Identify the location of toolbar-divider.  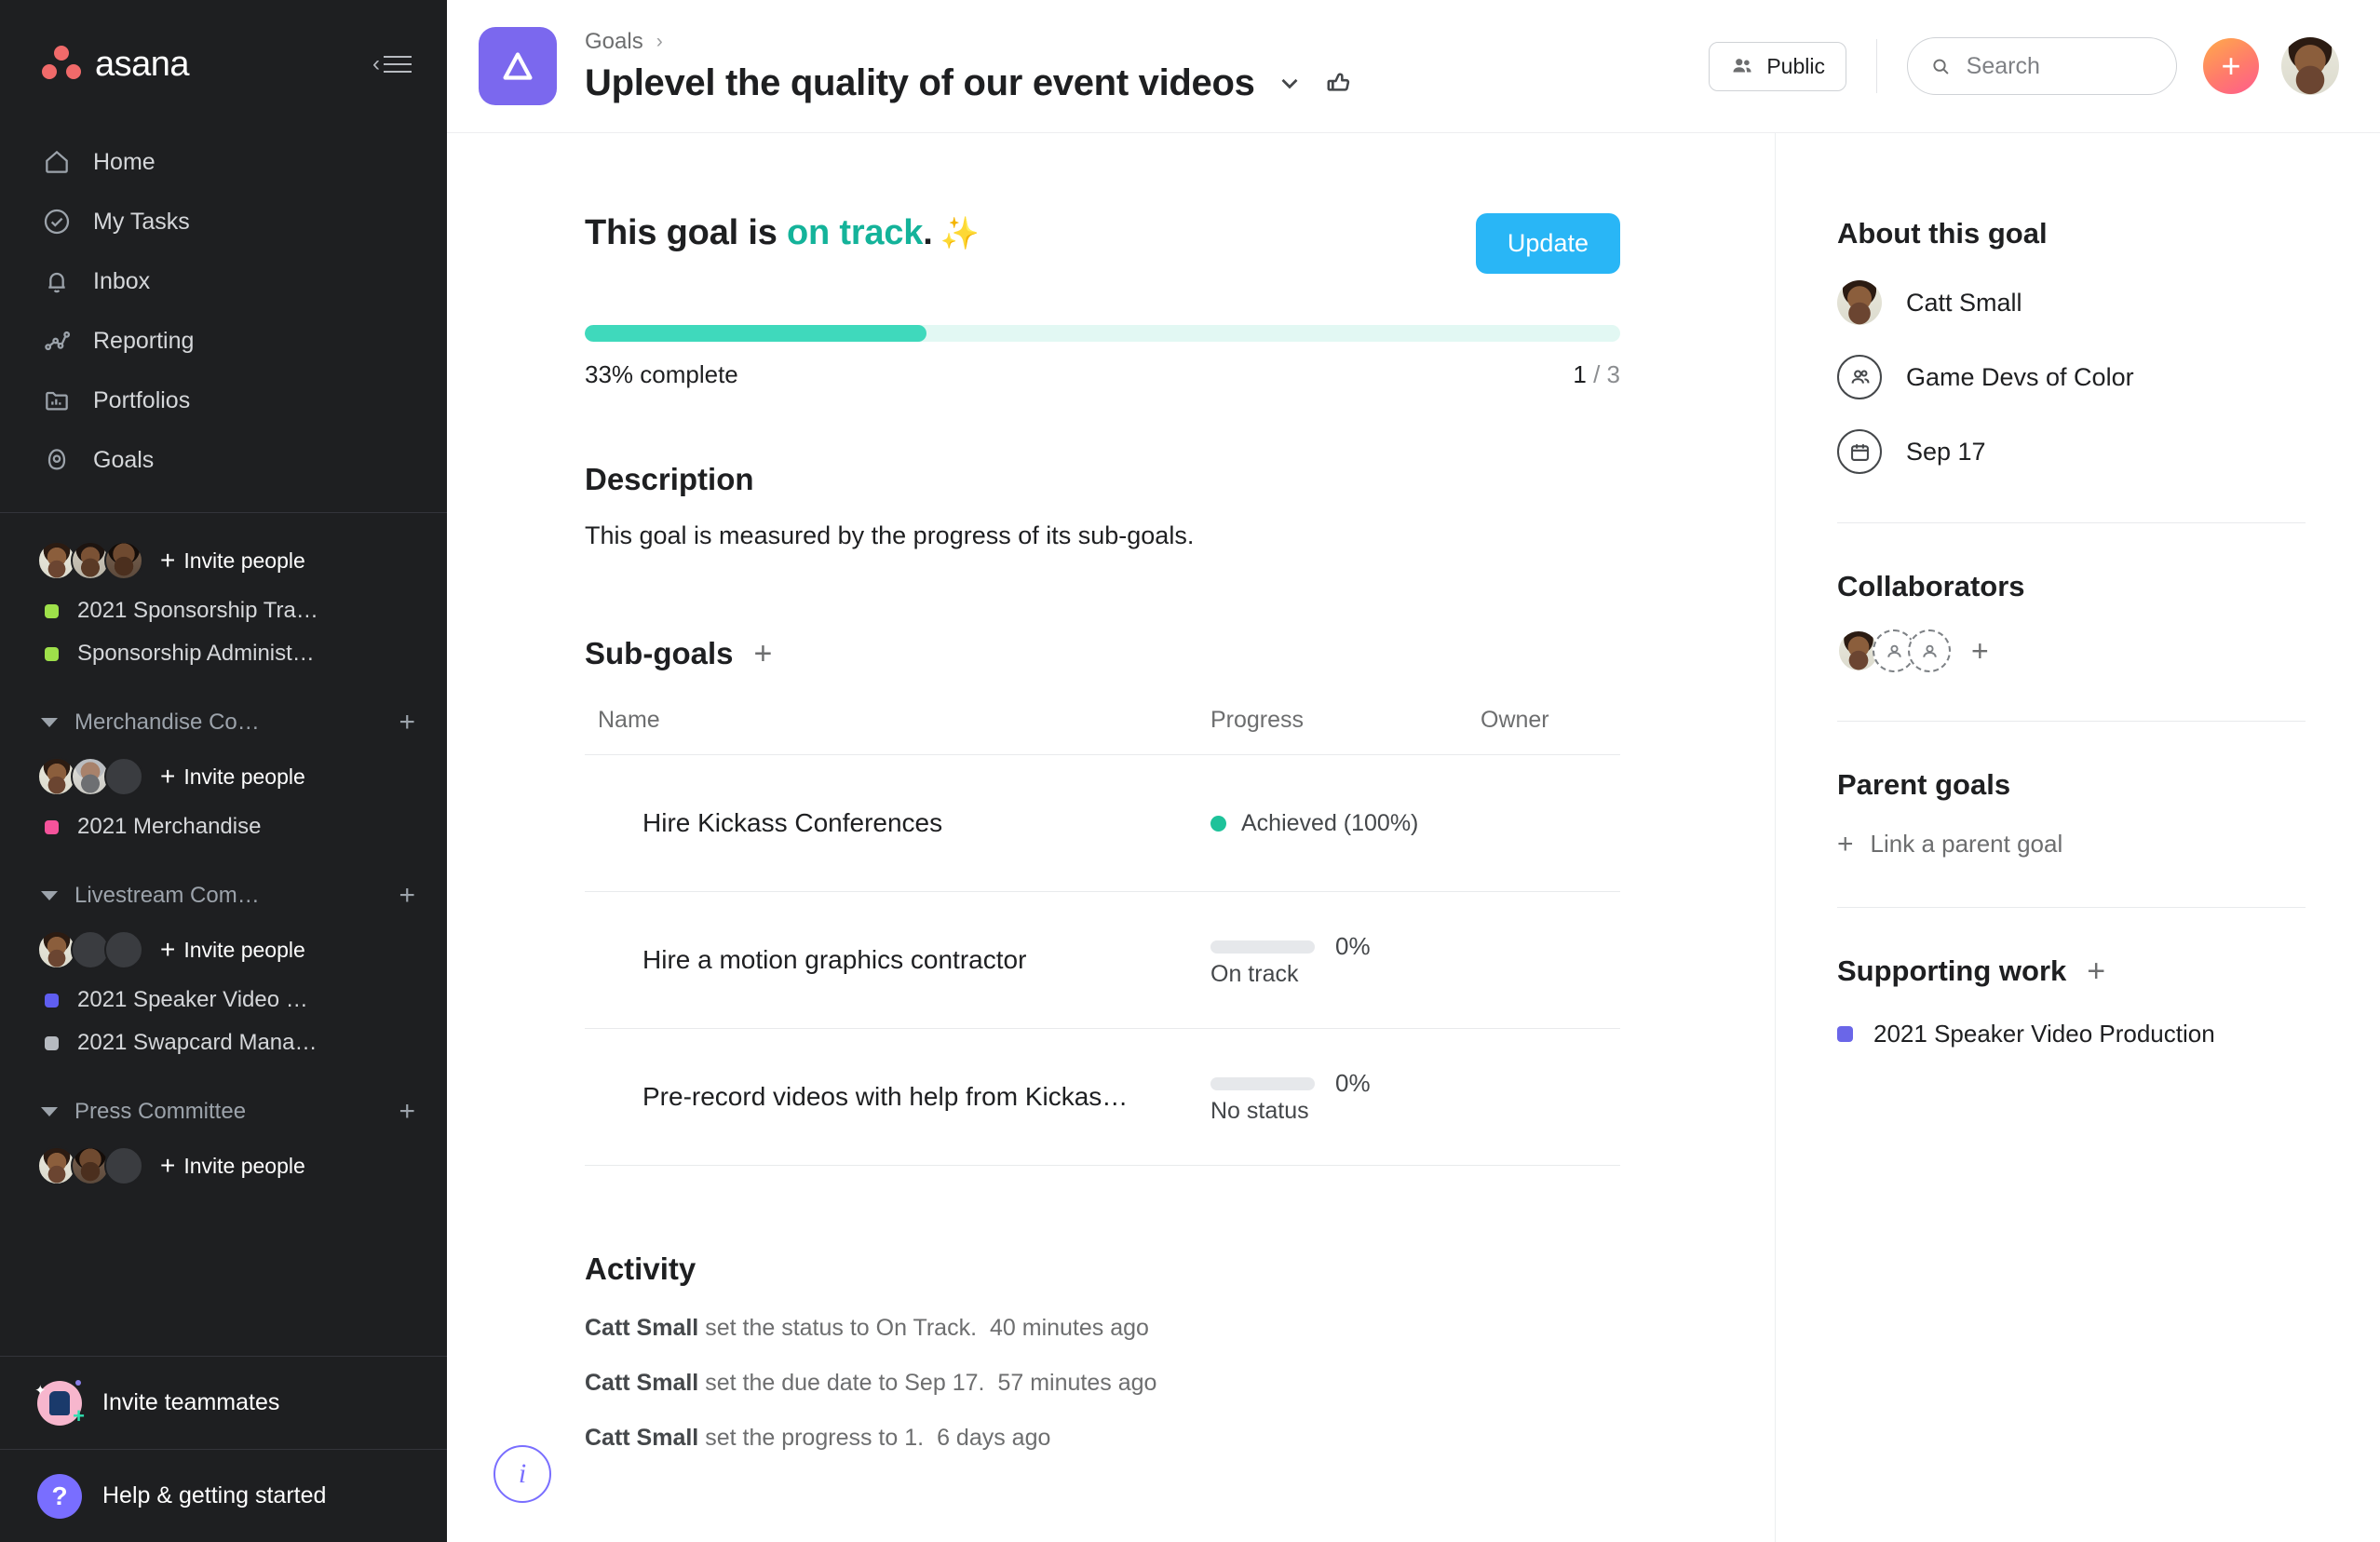
(1876, 66).